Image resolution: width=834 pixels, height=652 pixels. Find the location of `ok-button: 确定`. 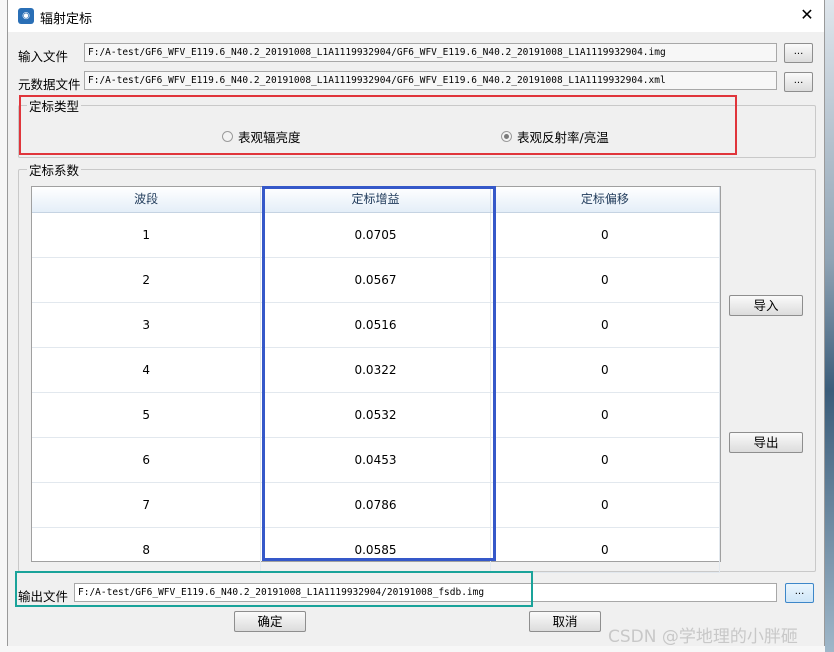

ok-button: 确定 is located at coordinates (270, 621).